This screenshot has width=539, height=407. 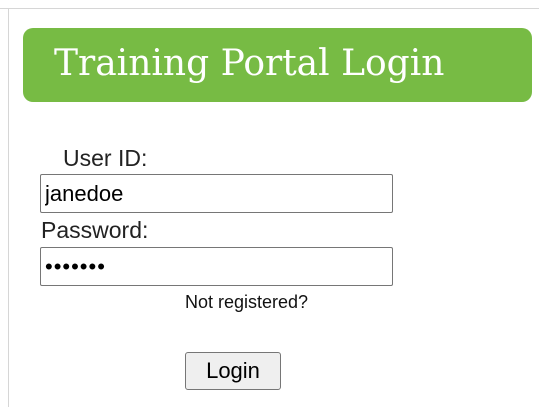 I want to click on frame-top-border, so click(x=269, y=8).